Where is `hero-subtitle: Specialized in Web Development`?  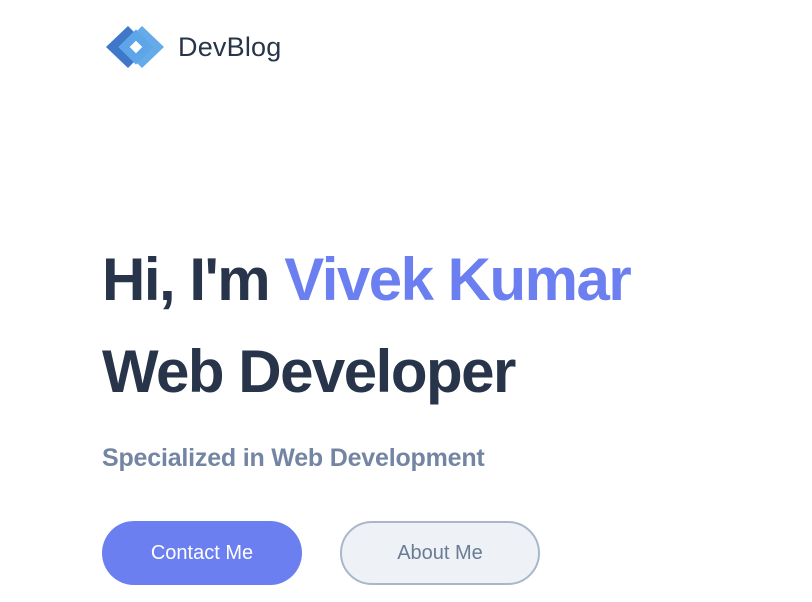 hero-subtitle: Specialized in Web Development is located at coordinates (293, 458).